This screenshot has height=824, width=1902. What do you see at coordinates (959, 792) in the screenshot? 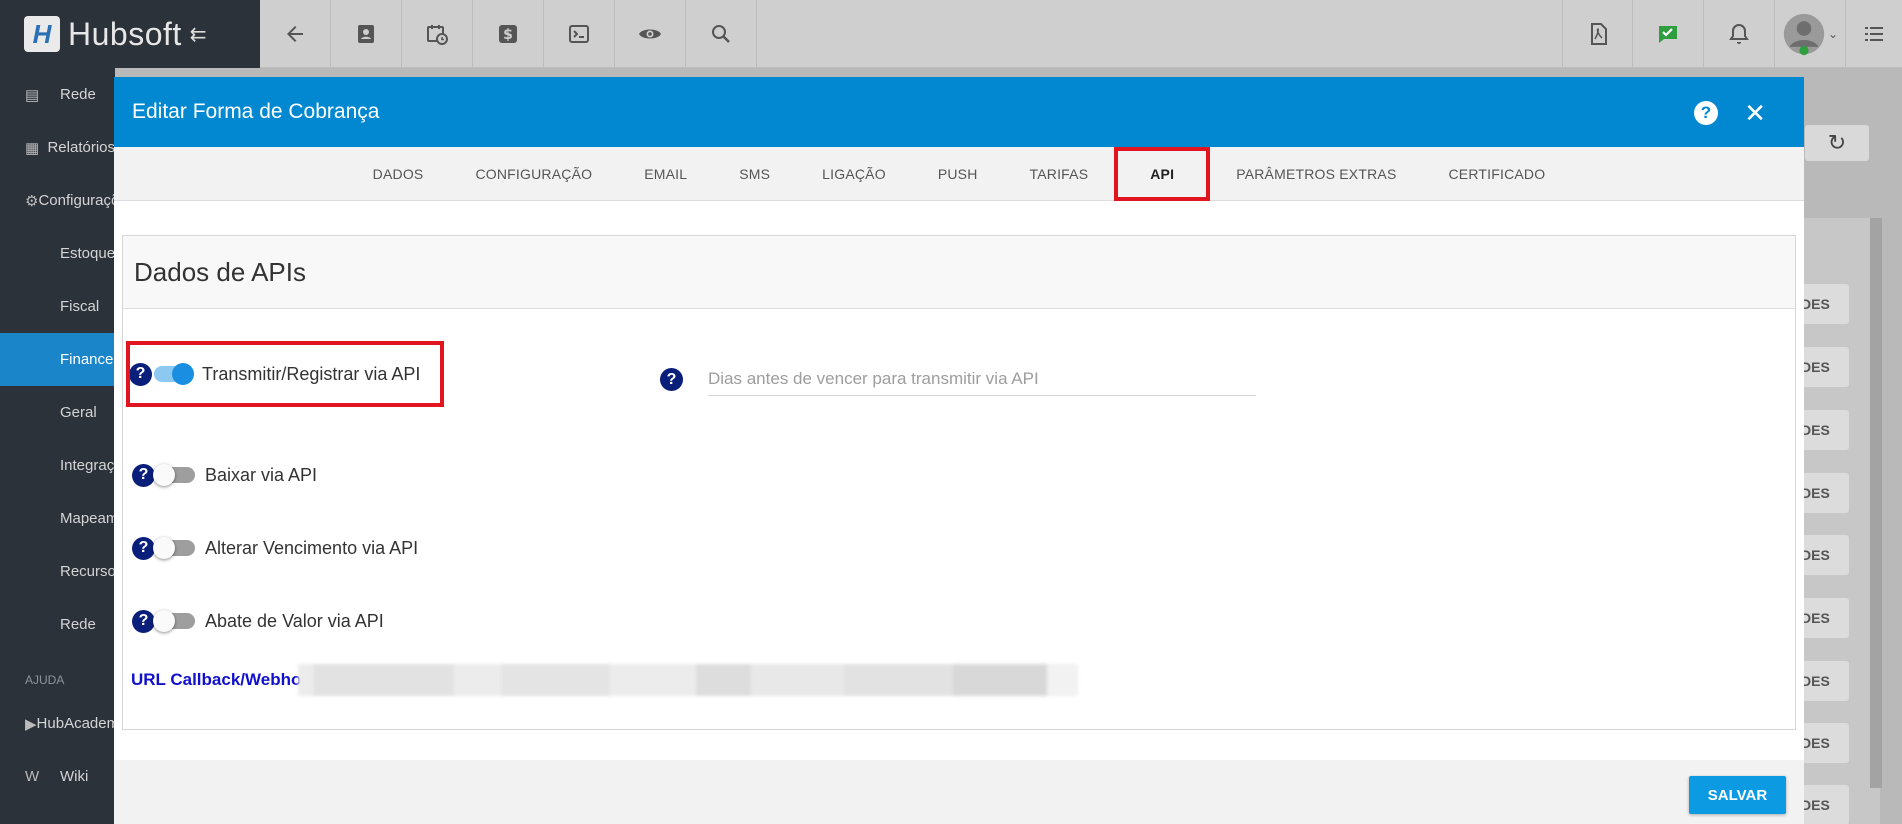
I see `modal-footer: SALVAR` at bounding box center [959, 792].